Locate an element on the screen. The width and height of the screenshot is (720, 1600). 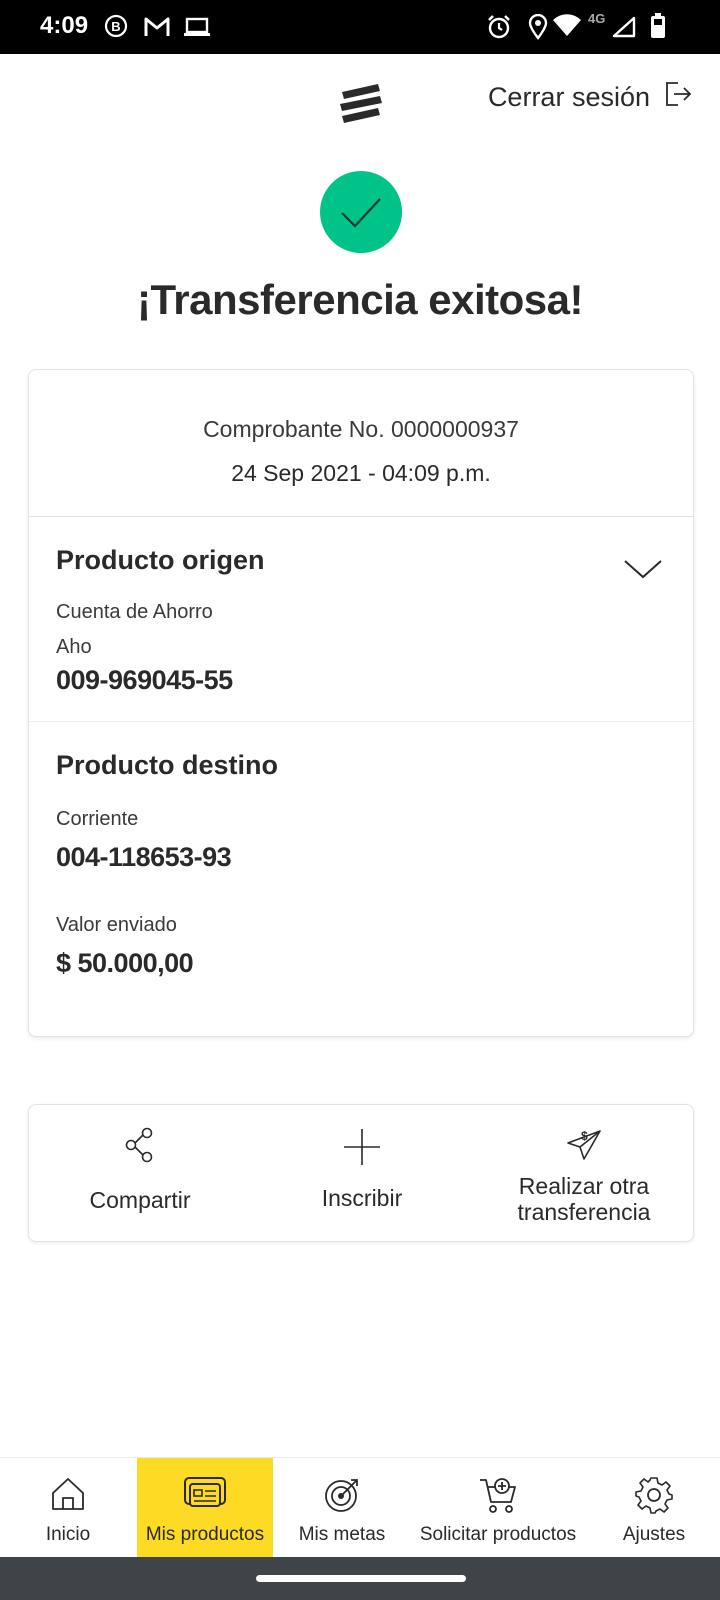
share-icon is located at coordinates (140, 1145).